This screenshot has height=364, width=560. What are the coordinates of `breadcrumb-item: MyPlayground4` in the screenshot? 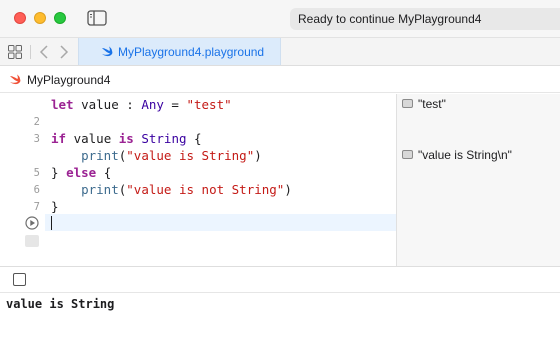 It's located at (68, 80).